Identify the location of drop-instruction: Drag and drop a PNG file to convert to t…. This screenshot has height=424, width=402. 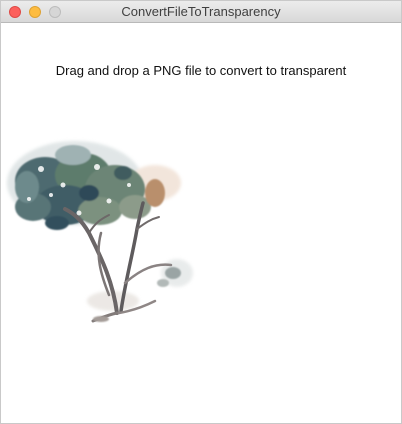
(201, 70).